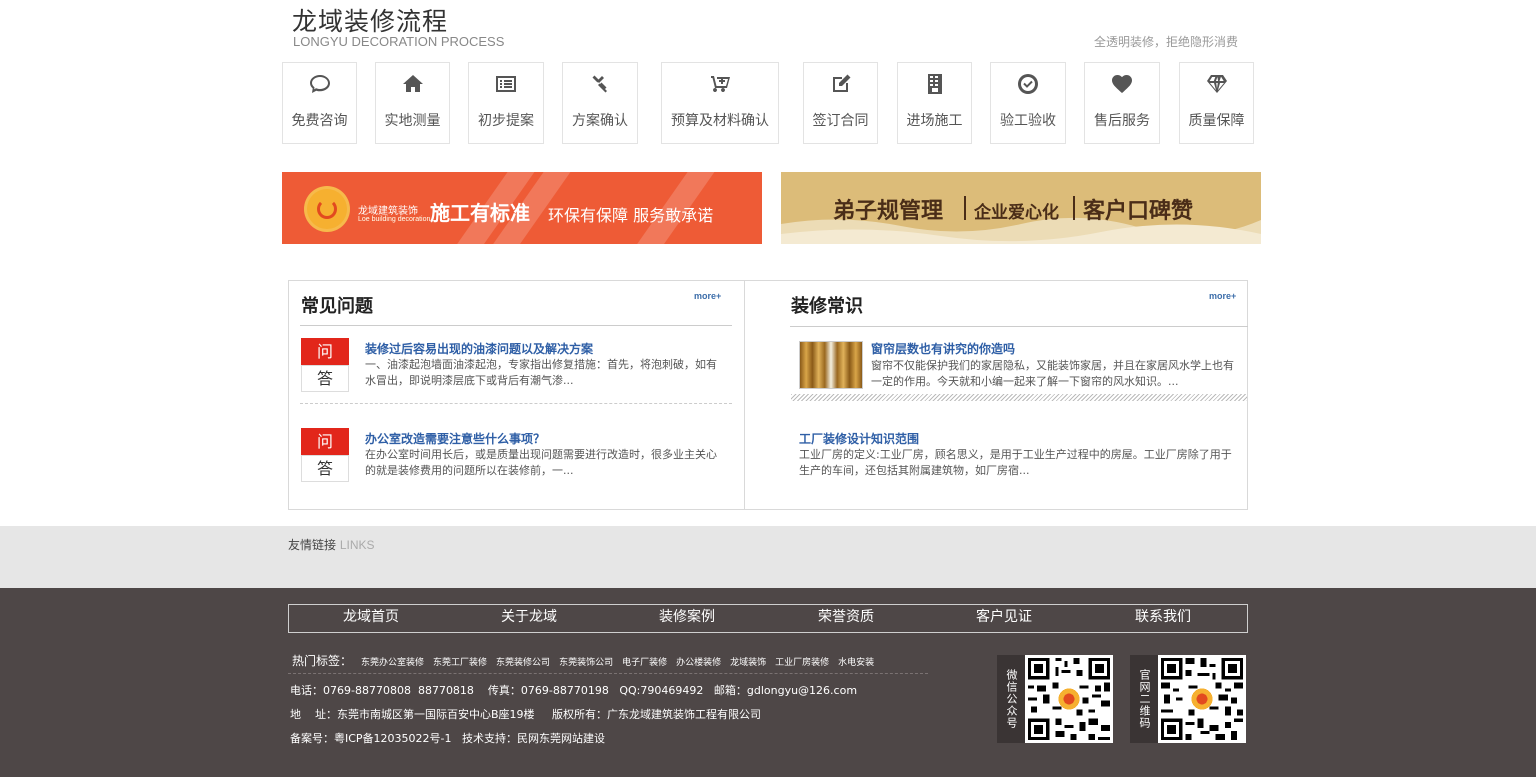  I want to click on banner-sub-text: 环保有保障 服务敢承诺, so click(631, 215).